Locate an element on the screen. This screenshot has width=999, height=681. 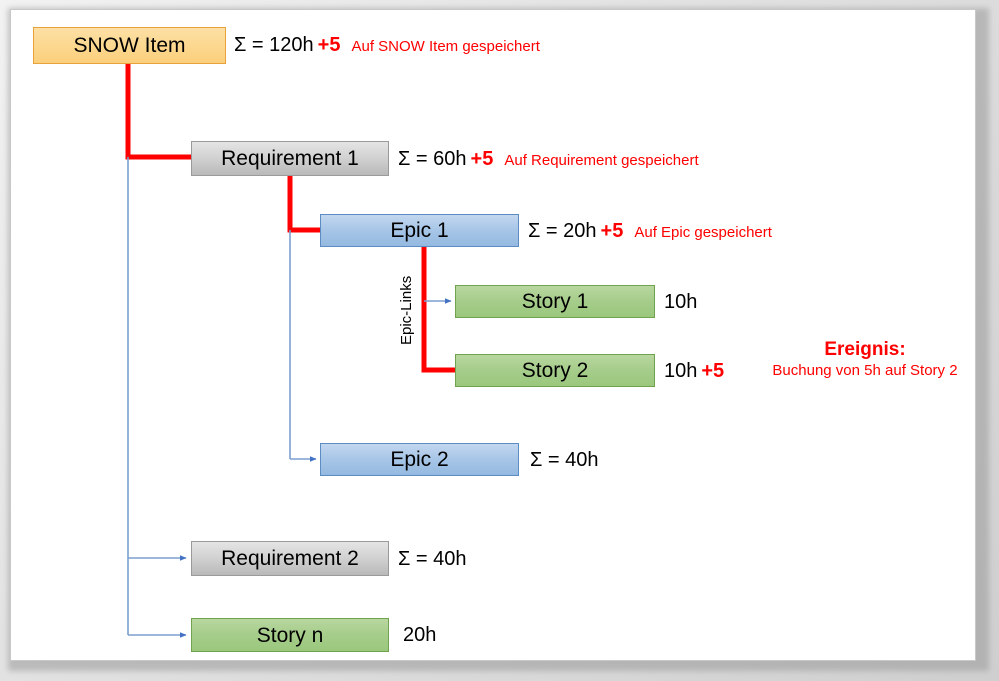
epic-2-sum: Σ = 40h is located at coordinates (564, 460).